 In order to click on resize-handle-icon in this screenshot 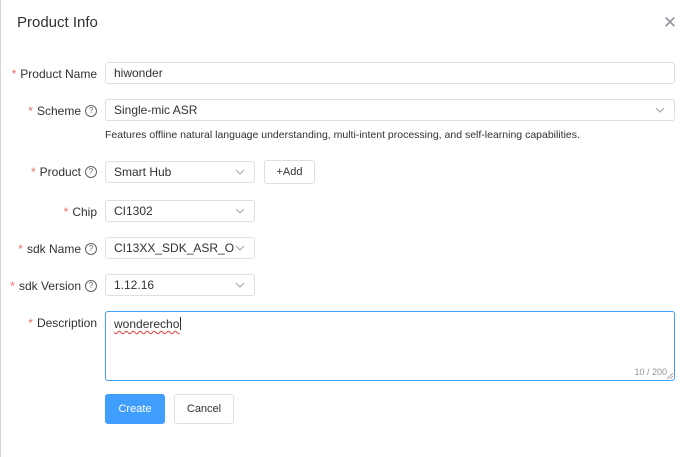, I will do `click(670, 376)`.